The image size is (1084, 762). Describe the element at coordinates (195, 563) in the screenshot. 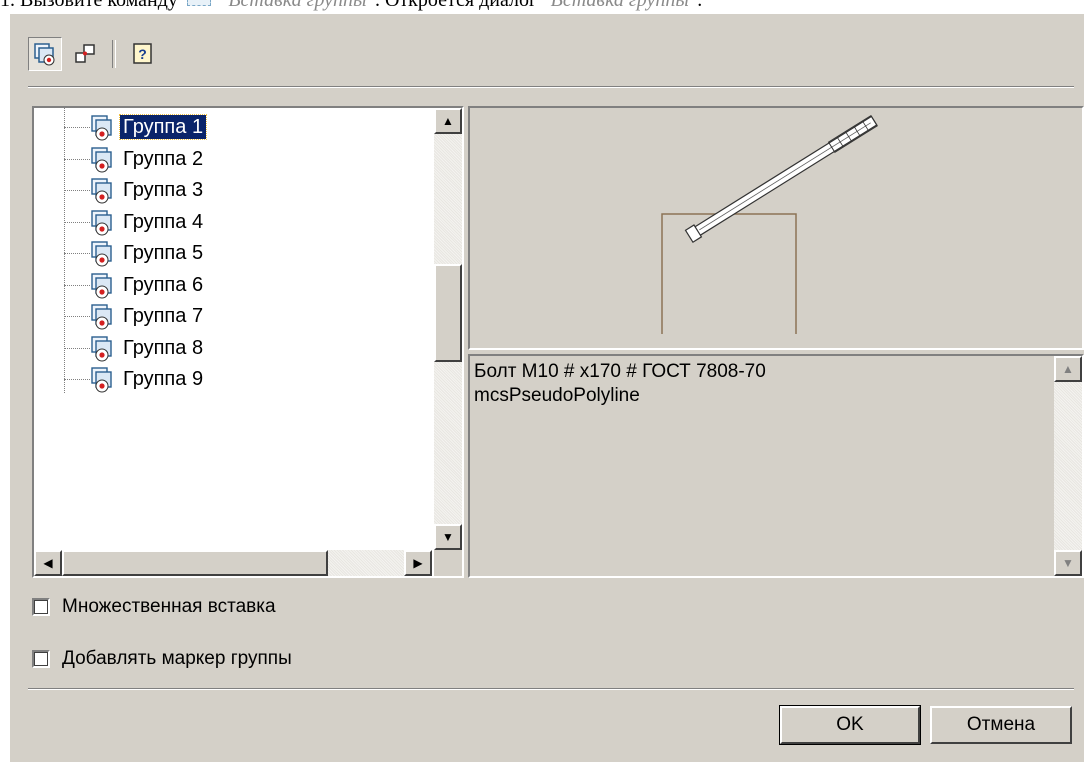

I see `tree-hscroll-thumb` at that location.